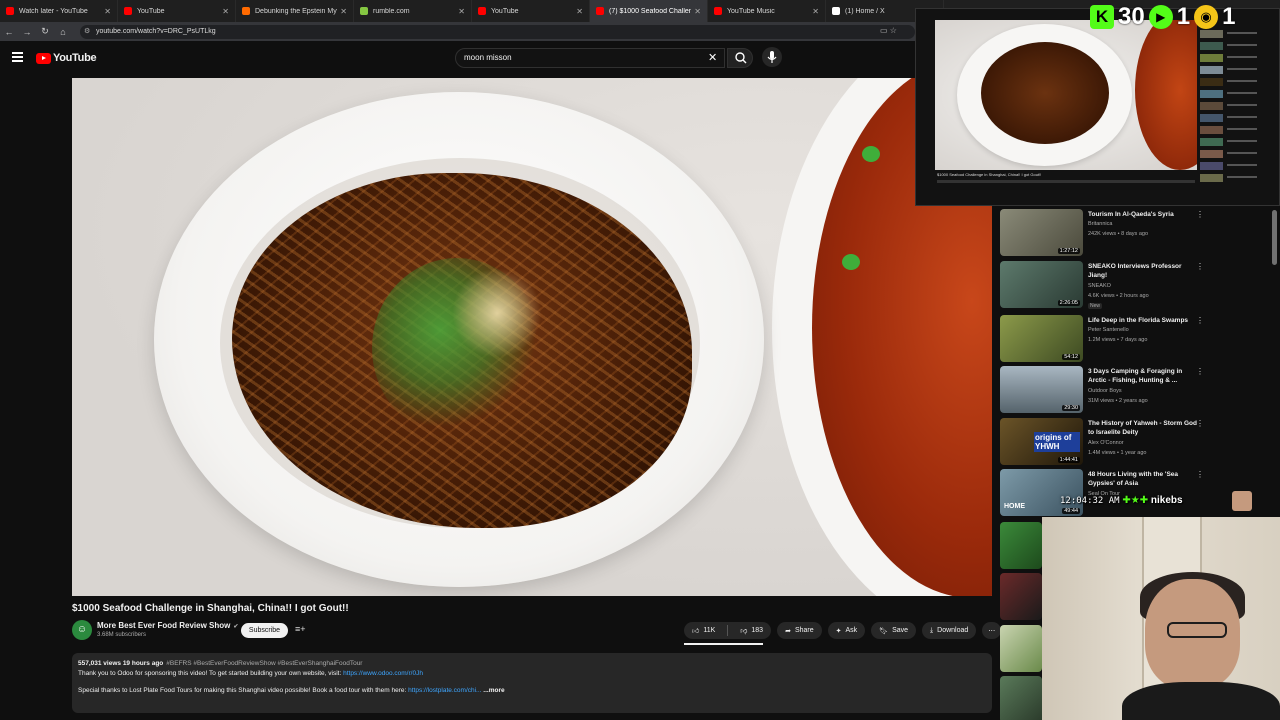 This screenshot has width=1280, height=720. Describe the element at coordinates (1041, 338) in the screenshot. I see `recommendation-thumbnail: 54:12` at that location.